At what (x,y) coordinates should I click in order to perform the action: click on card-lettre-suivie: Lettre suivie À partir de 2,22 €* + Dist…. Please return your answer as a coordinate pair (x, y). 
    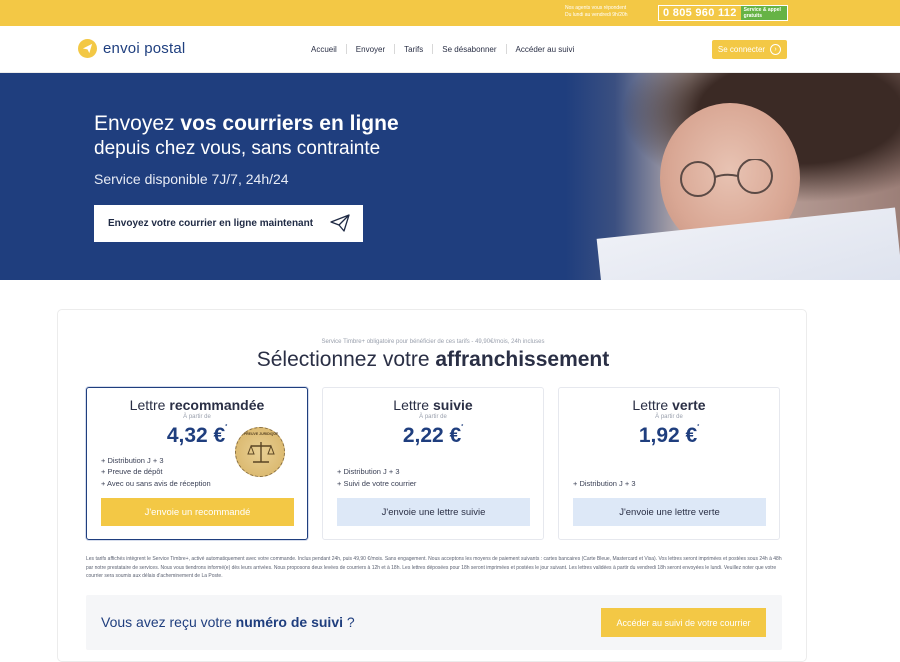
    Looking at the image, I should click on (433, 463).